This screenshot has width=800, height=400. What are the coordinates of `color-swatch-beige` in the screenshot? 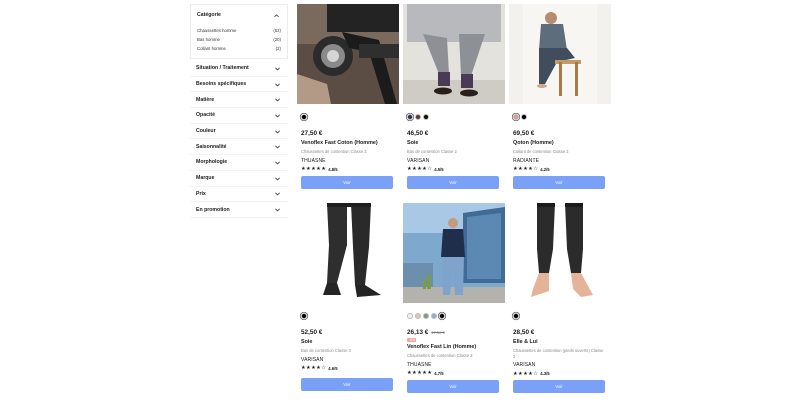 It's located at (516, 117).